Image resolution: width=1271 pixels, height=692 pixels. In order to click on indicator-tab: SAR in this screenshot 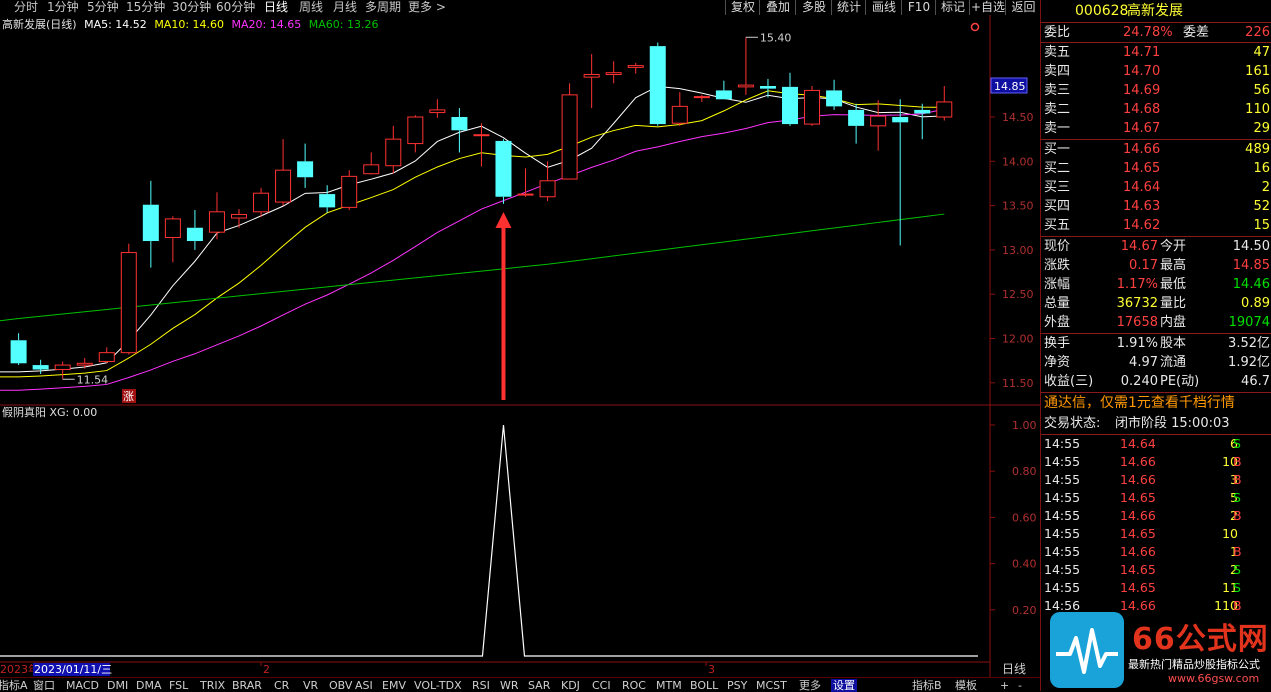, I will do `click(539, 685)`.